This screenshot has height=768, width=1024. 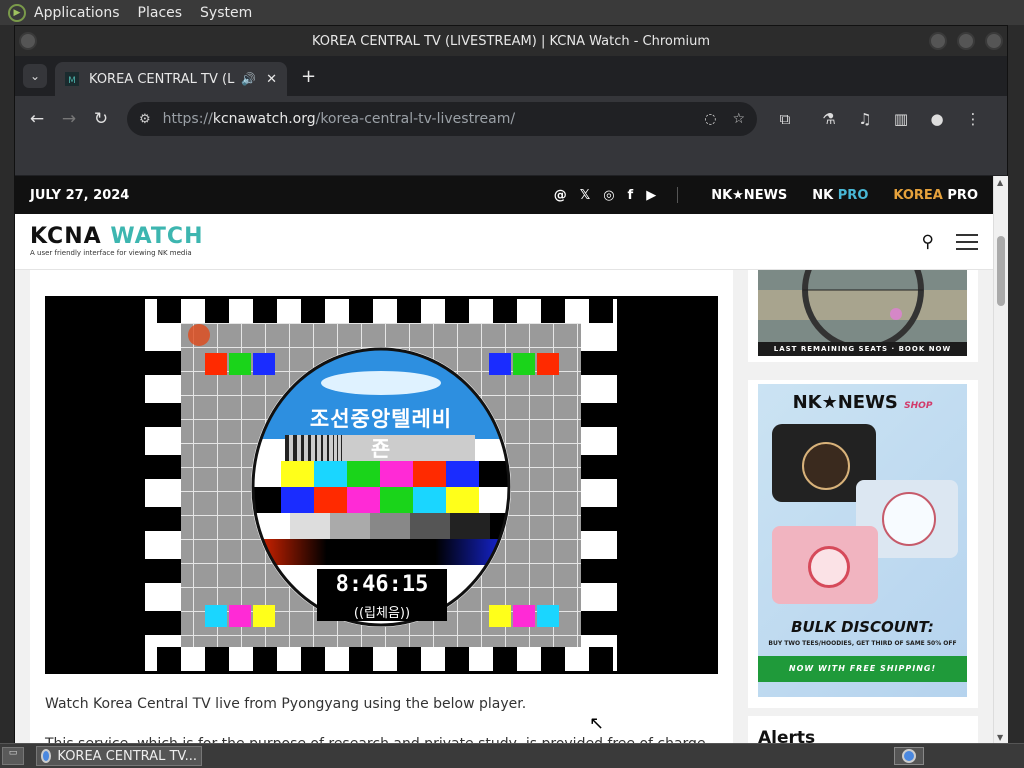 I want to click on koreapro-a: KOREA, so click(x=918, y=195).